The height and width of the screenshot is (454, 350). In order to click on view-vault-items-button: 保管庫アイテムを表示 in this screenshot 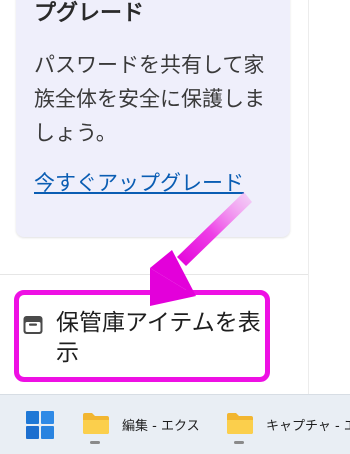, I will do `click(142, 338)`.